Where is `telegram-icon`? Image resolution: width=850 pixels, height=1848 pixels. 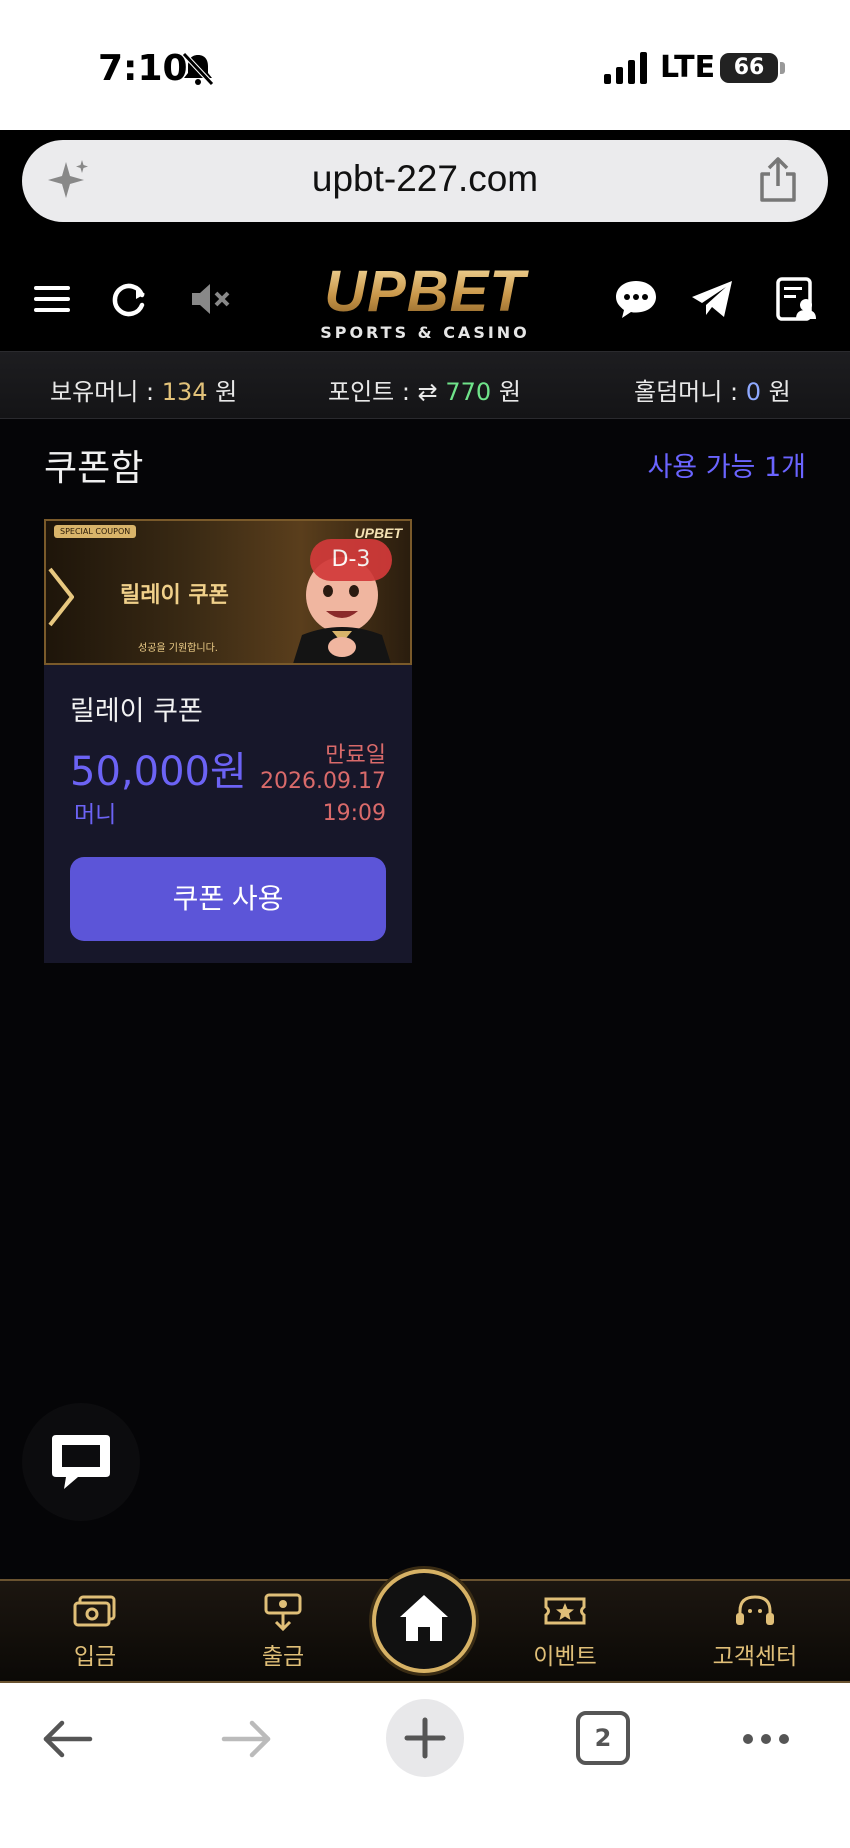
telegram-icon is located at coordinates (712, 299).